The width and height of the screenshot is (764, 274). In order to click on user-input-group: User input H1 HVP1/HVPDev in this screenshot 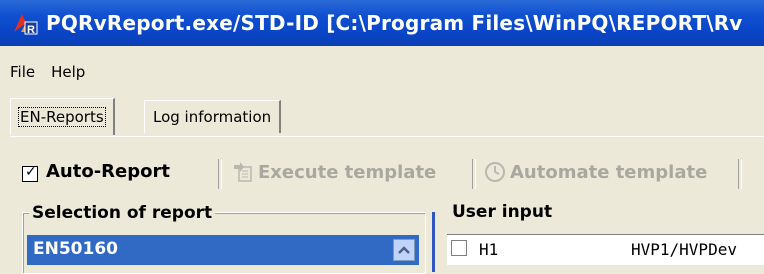, I will do `click(598, 237)`.